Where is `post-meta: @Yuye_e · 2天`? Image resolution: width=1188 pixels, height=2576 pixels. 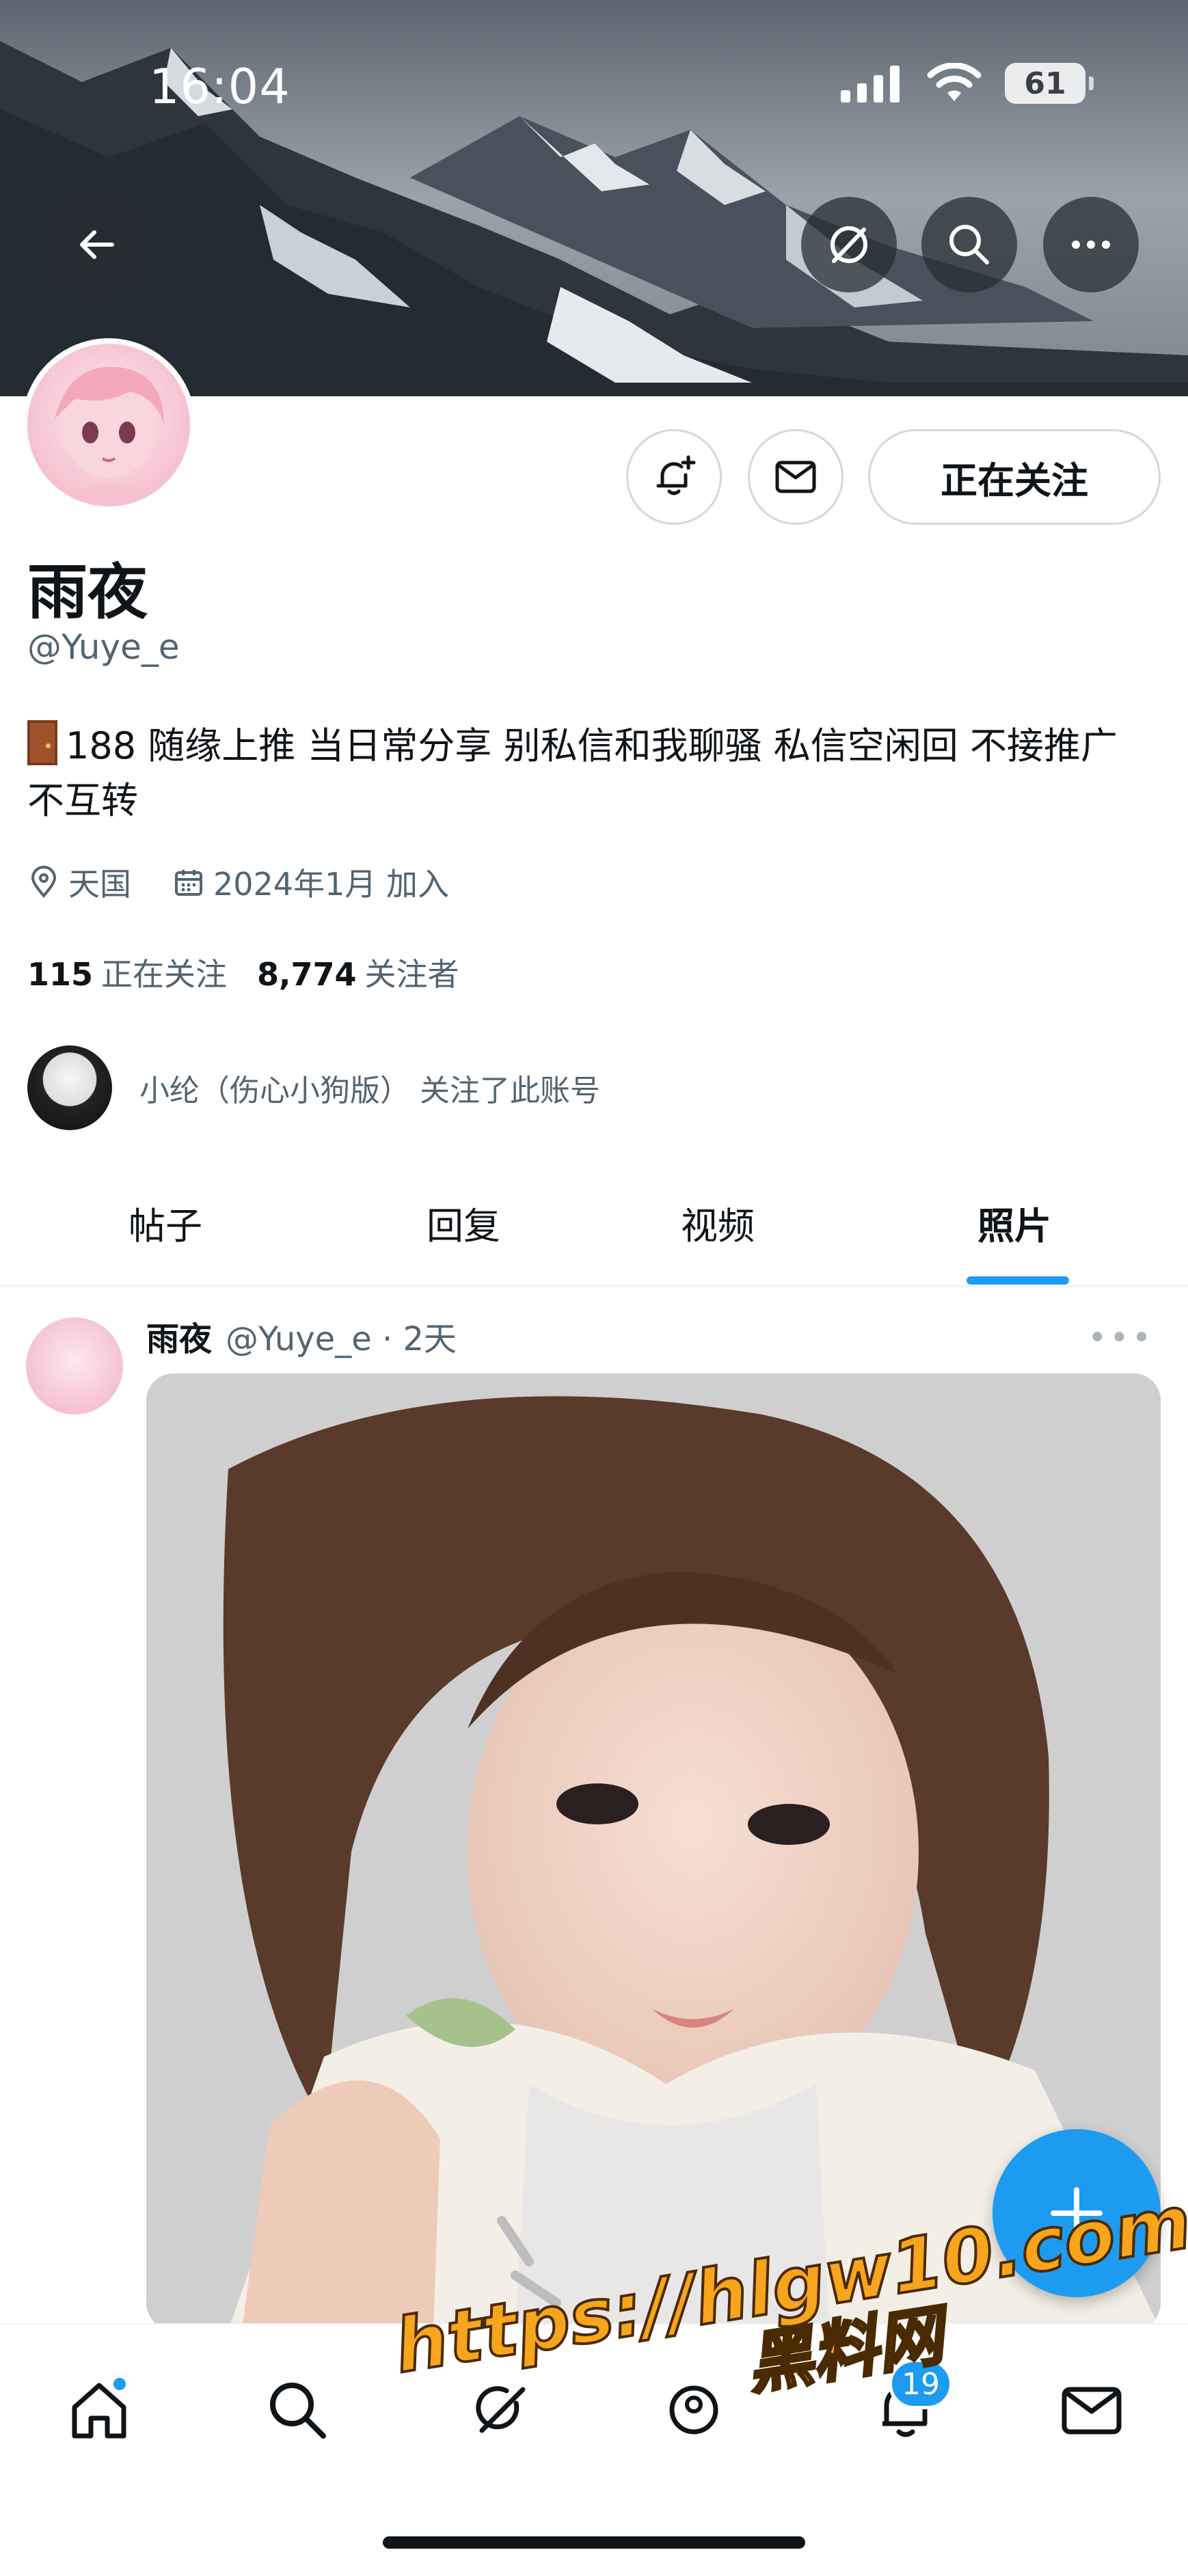
post-meta: @Yuye_e · 2天 is located at coordinates (341, 1339).